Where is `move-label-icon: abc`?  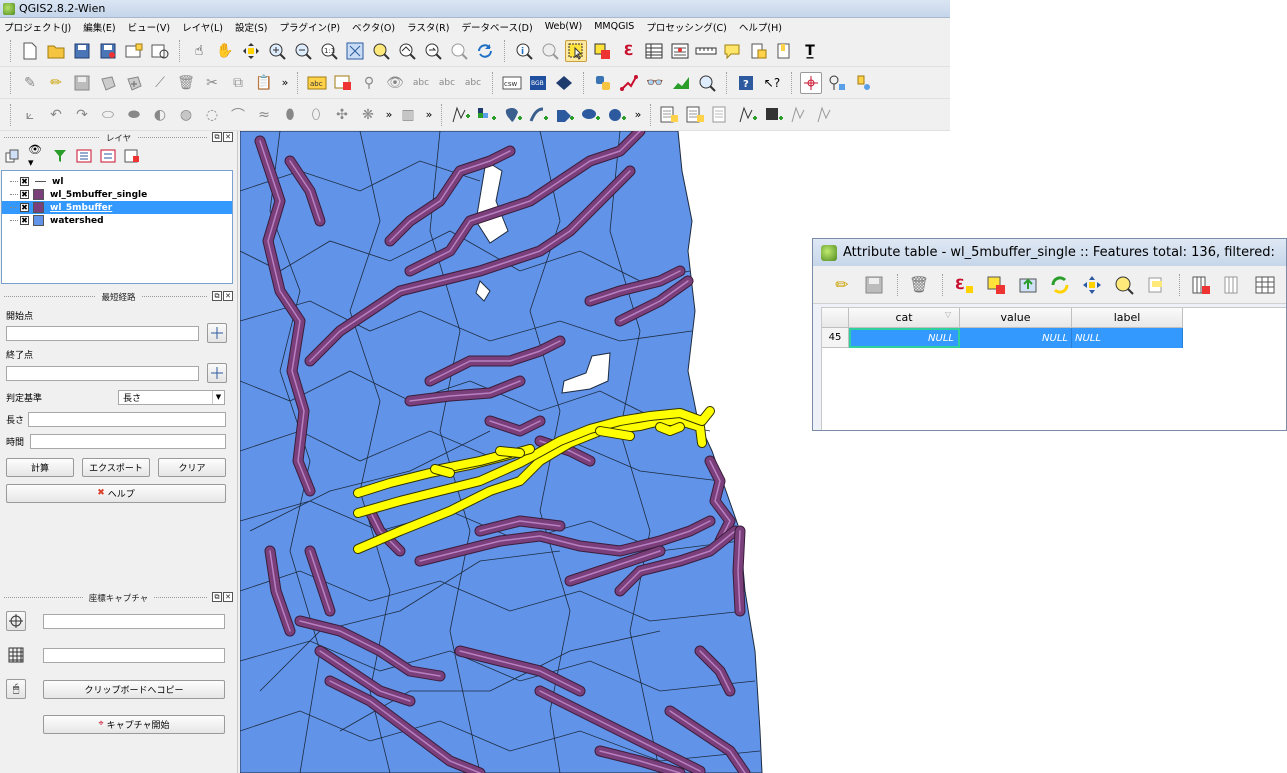 move-label-icon: abc is located at coordinates (421, 83).